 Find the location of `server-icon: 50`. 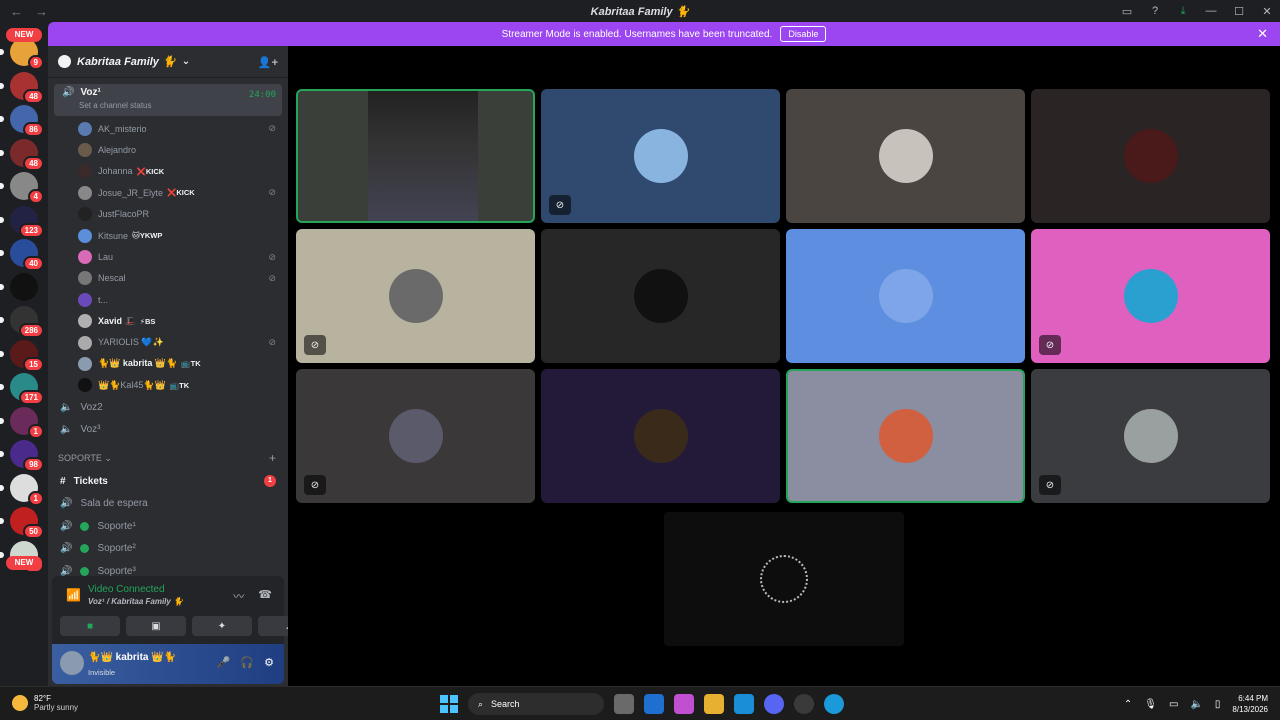

server-icon: 50 is located at coordinates (22, 523).